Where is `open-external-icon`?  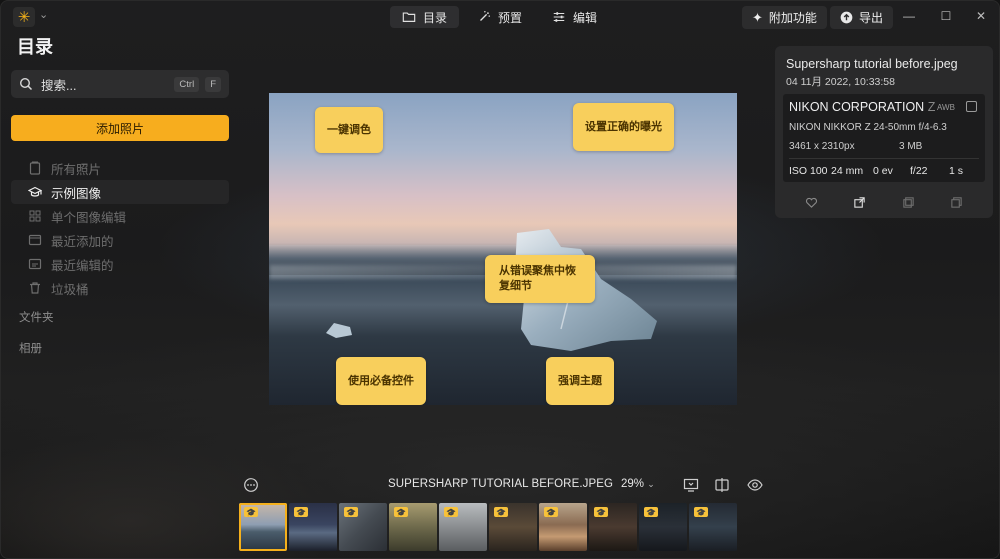
open-external-icon is located at coordinates (859, 202).